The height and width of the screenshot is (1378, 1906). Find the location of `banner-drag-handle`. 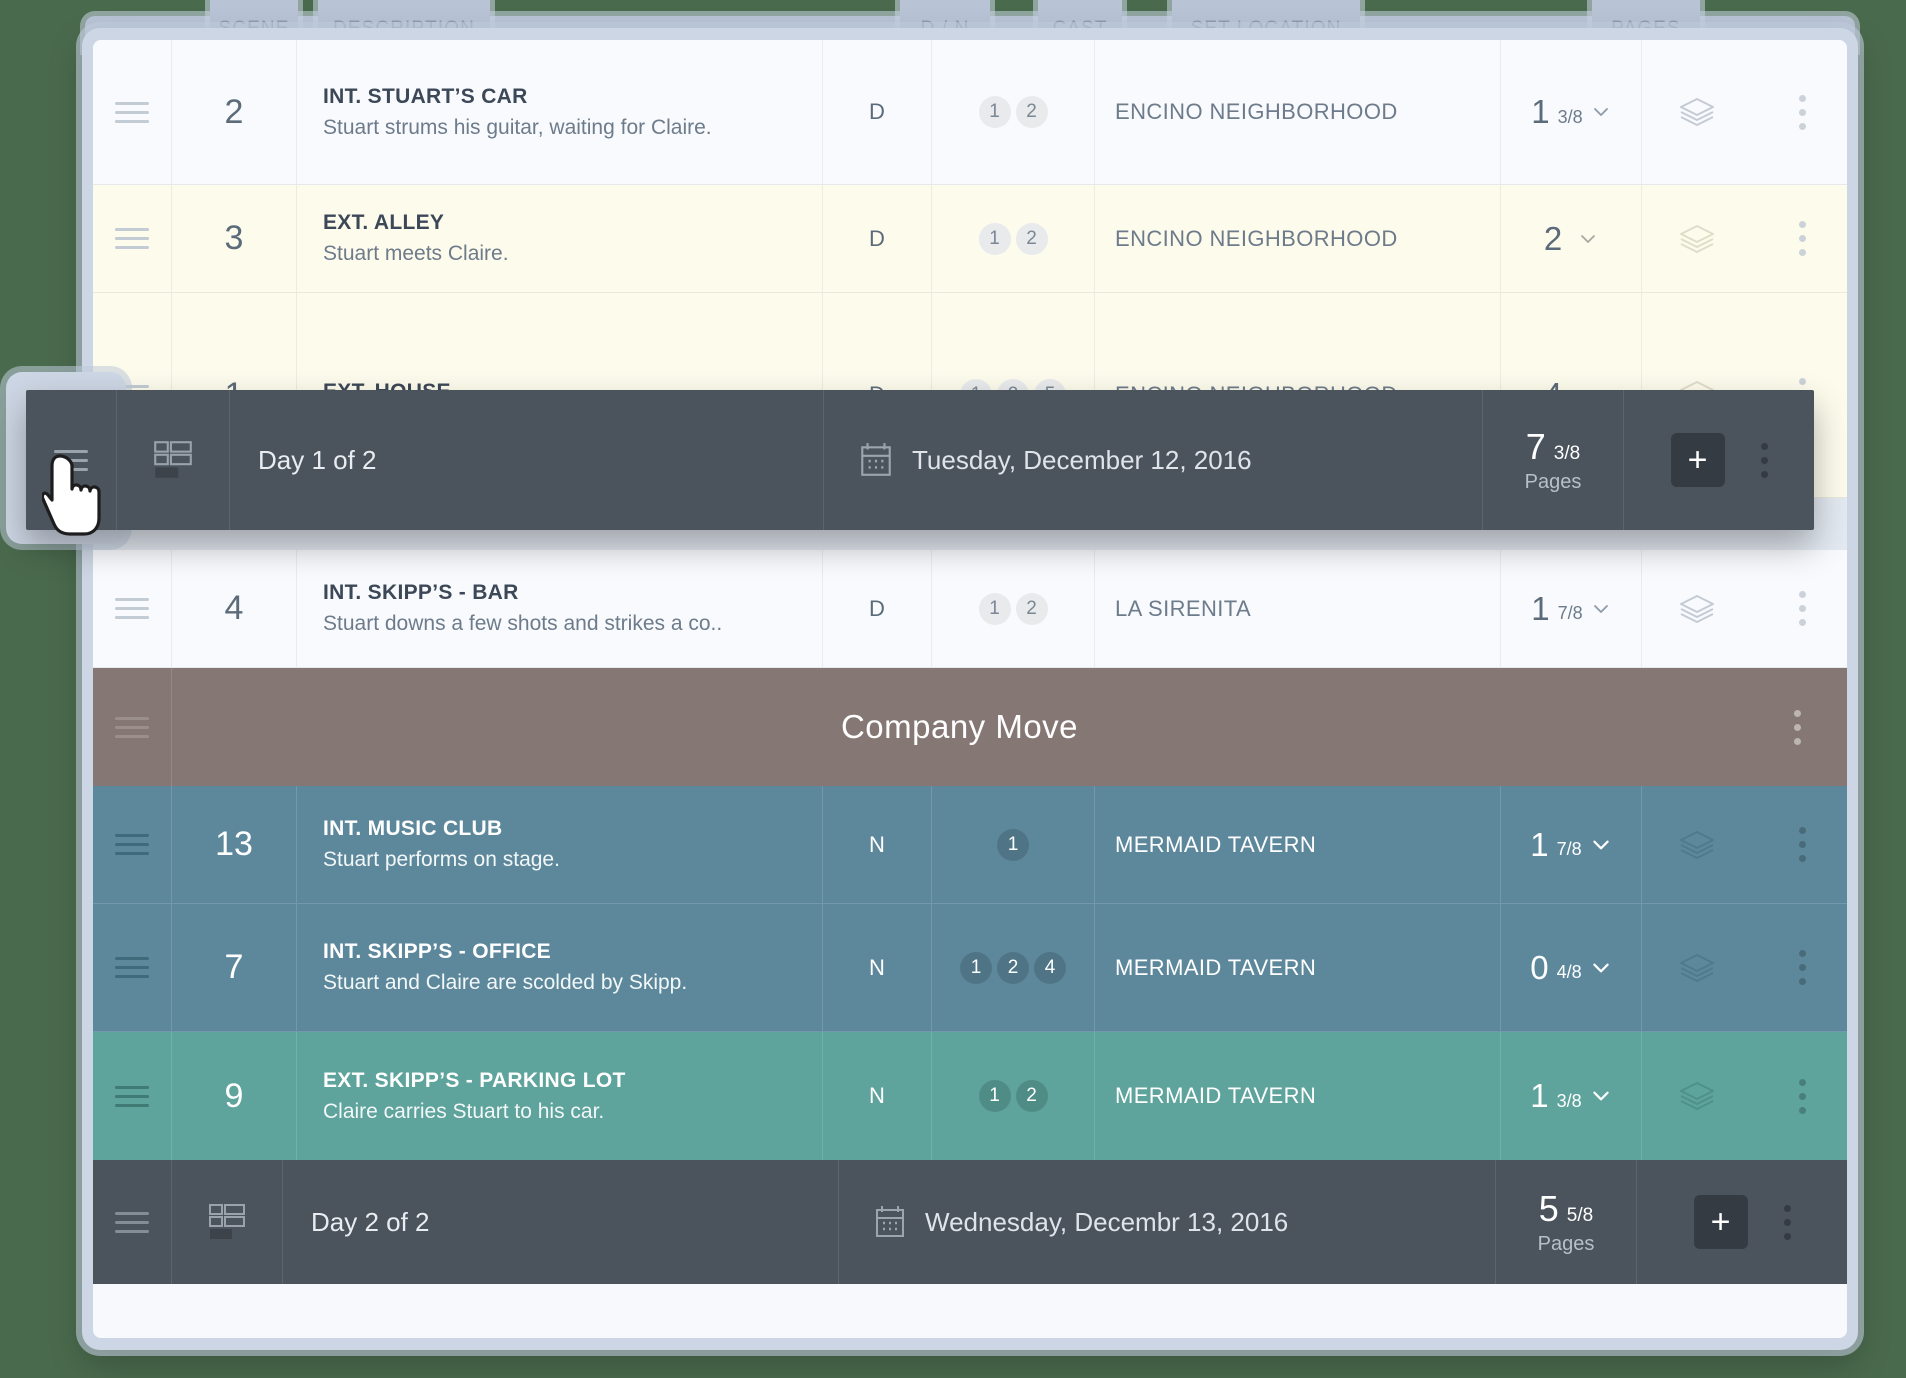

banner-drag-handle is located at coordinates (132, 727).